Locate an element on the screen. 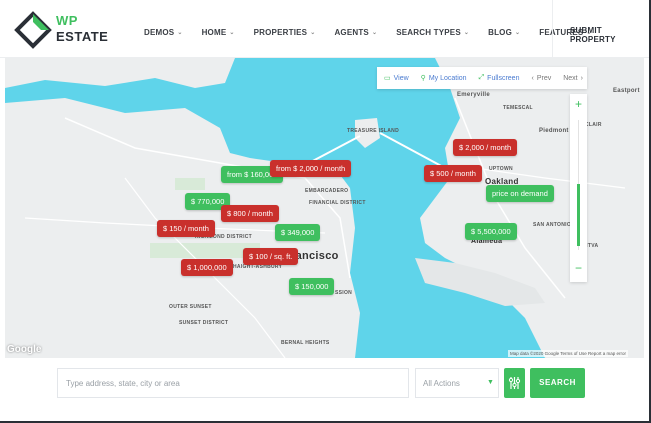 This screenshot has width=651, height=423. submit-property-link: SUBMIT PROPERTY is located at coordinates (609, 35).